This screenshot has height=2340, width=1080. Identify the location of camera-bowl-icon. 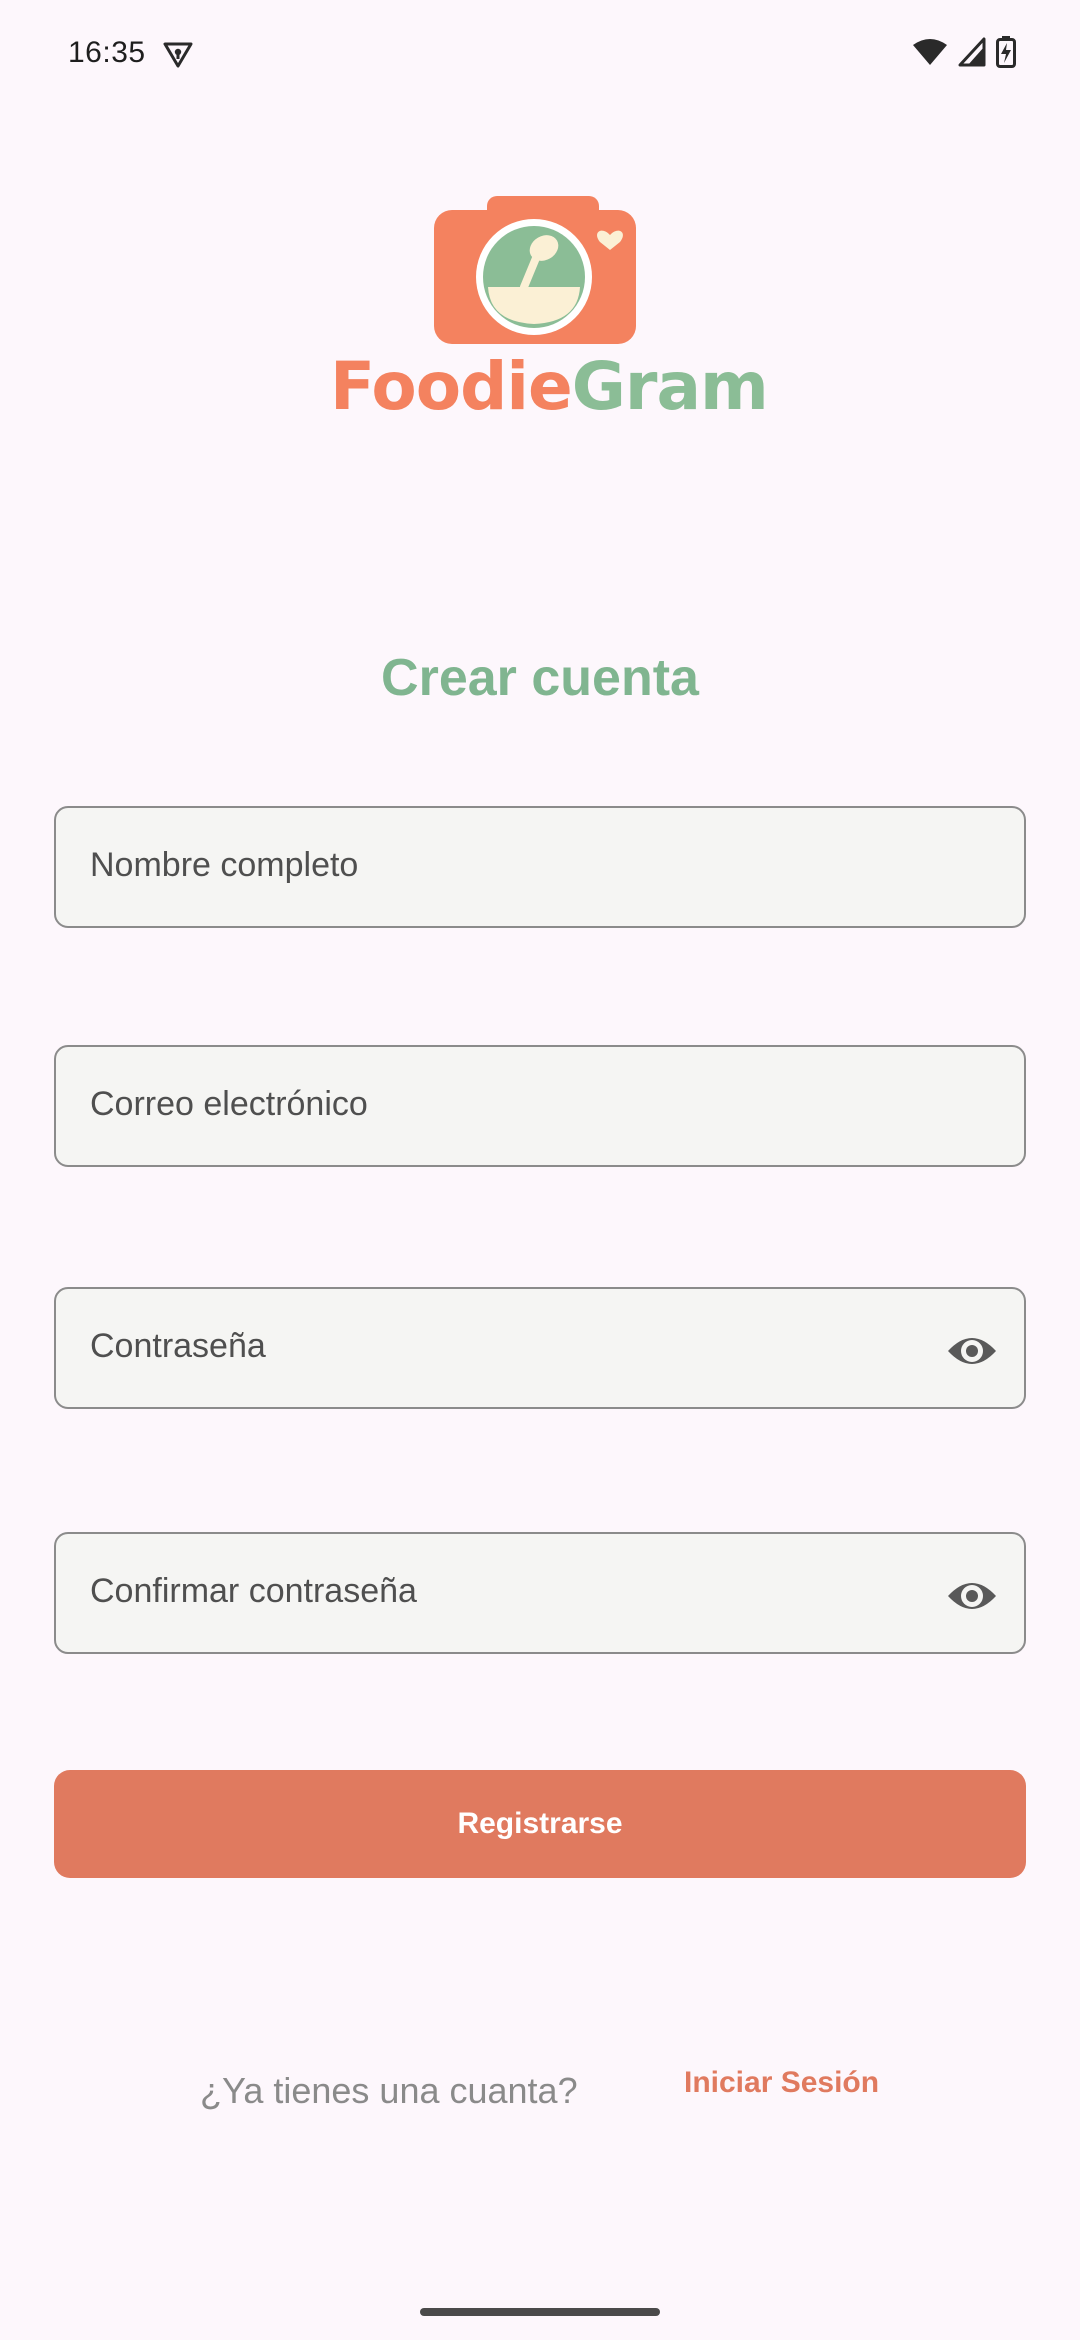
(540, 270).